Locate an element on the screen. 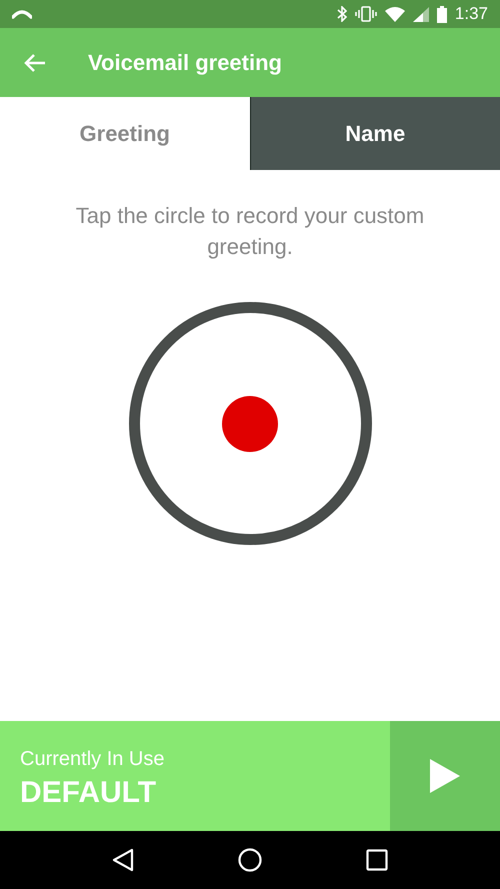  clock: 1:37 is located at coordinates (471, 14).